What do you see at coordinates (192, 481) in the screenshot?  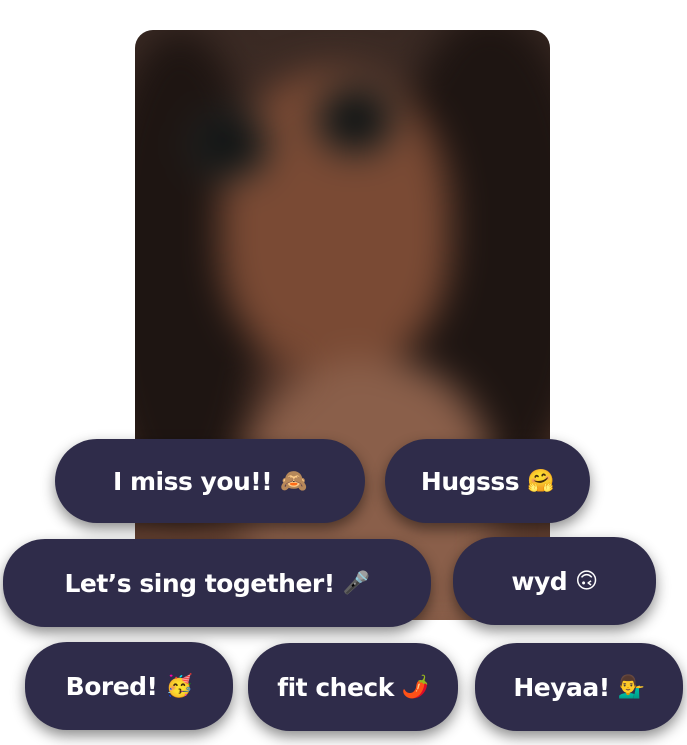 I see `chip-label: I miss you!!` at bounding box center [192, 481].